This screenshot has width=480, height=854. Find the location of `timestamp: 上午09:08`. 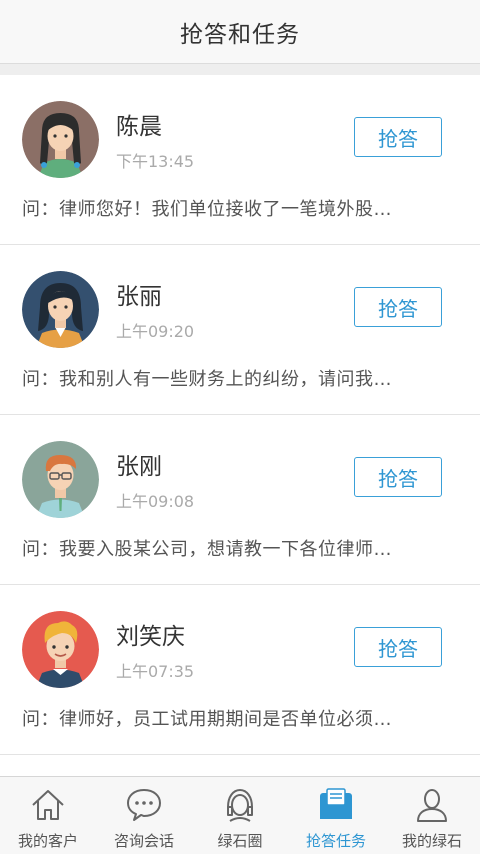

timestamp: 上午09:08 is located at coordinates (155, 501).